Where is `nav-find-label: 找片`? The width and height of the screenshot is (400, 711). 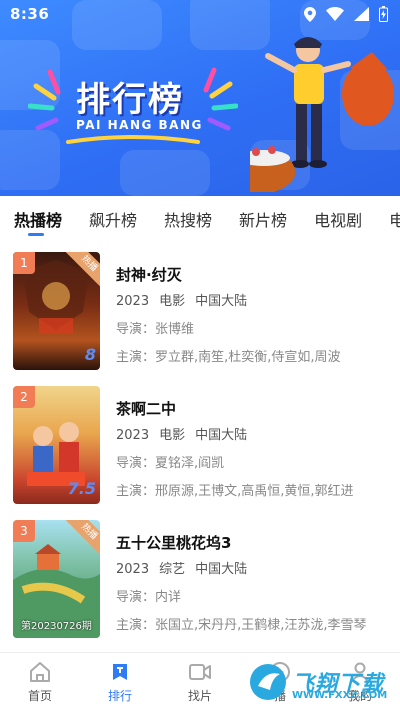 nav-find-label: 找片 is located at coordinates (199, 696).